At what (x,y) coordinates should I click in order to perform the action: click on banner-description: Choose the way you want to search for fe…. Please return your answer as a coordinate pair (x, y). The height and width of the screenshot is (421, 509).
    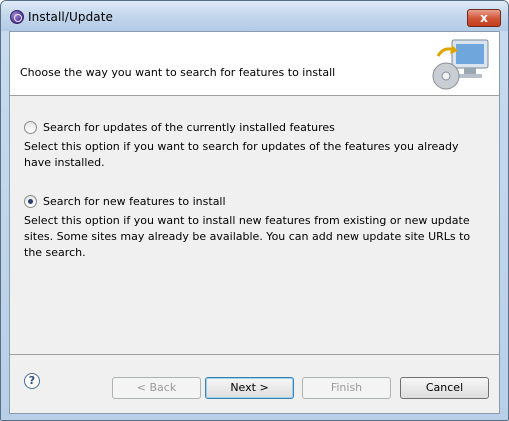
    Looking at the image, I should click on (178, 72).